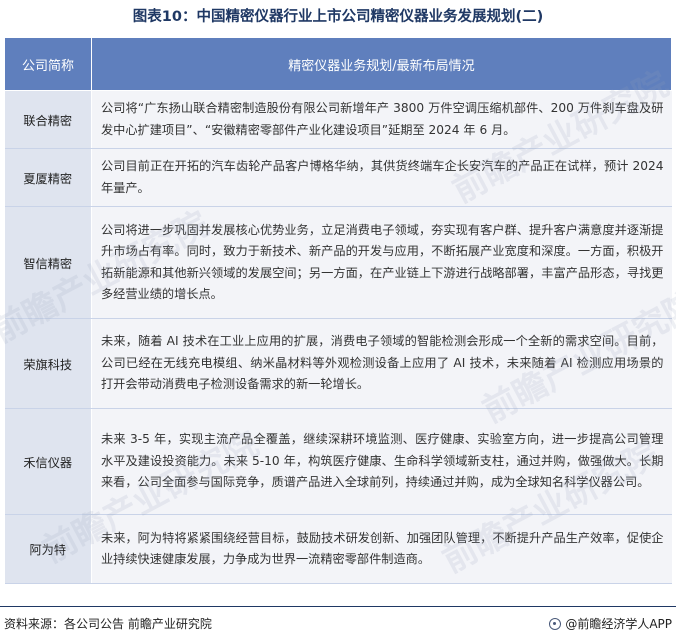 This screenshot has height=642, width=676. I want to click on company-name: 荣旗科技, so click(48, 363).